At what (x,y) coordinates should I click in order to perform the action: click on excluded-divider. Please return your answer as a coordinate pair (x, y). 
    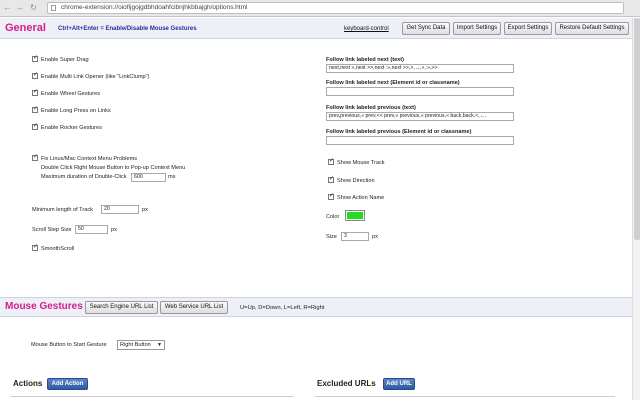
    Looking at the image, I should click on (465, 396).